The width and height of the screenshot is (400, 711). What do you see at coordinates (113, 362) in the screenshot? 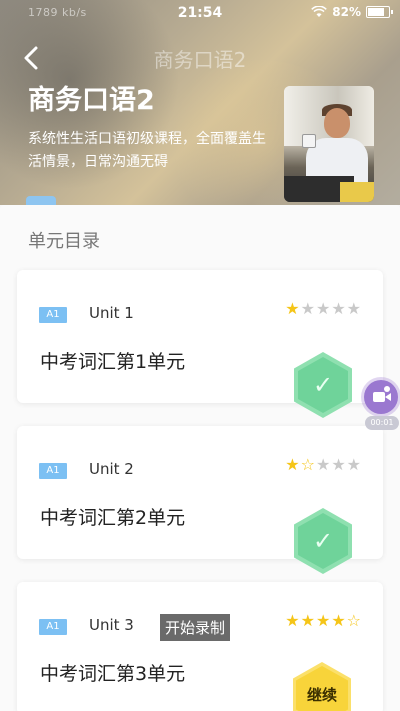
I see `unit-name: 中考词汇第1单元` at bounding box center [113, 362].